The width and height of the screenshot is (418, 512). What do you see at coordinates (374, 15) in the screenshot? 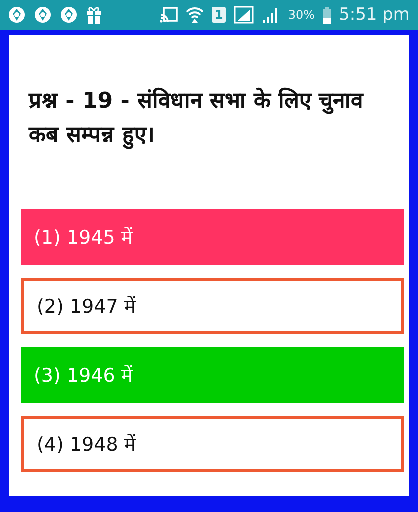
I see `clock-time: 5:51 pm` at bounding box center [374, 15].